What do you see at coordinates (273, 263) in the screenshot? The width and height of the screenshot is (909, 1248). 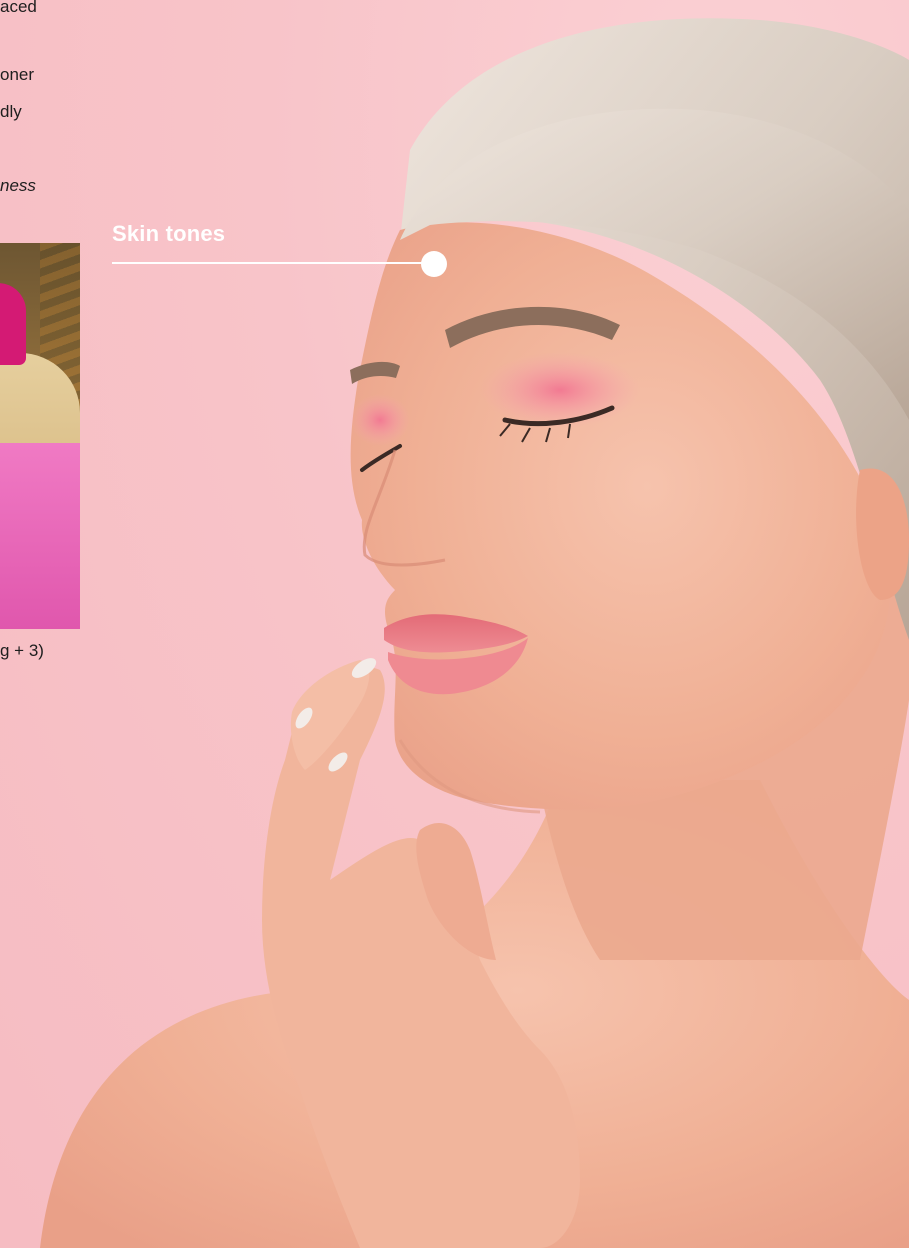 I see `annotation-leader-line` at bounding box center [273, 263].